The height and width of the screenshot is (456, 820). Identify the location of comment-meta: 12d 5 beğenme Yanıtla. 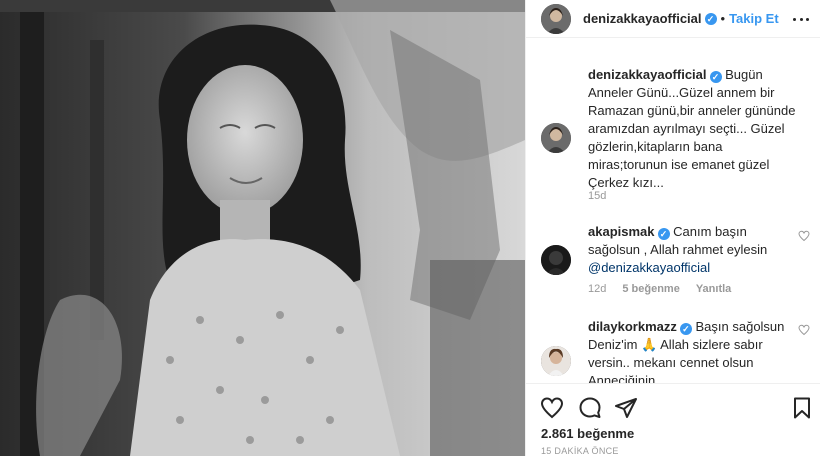
(659, 289).